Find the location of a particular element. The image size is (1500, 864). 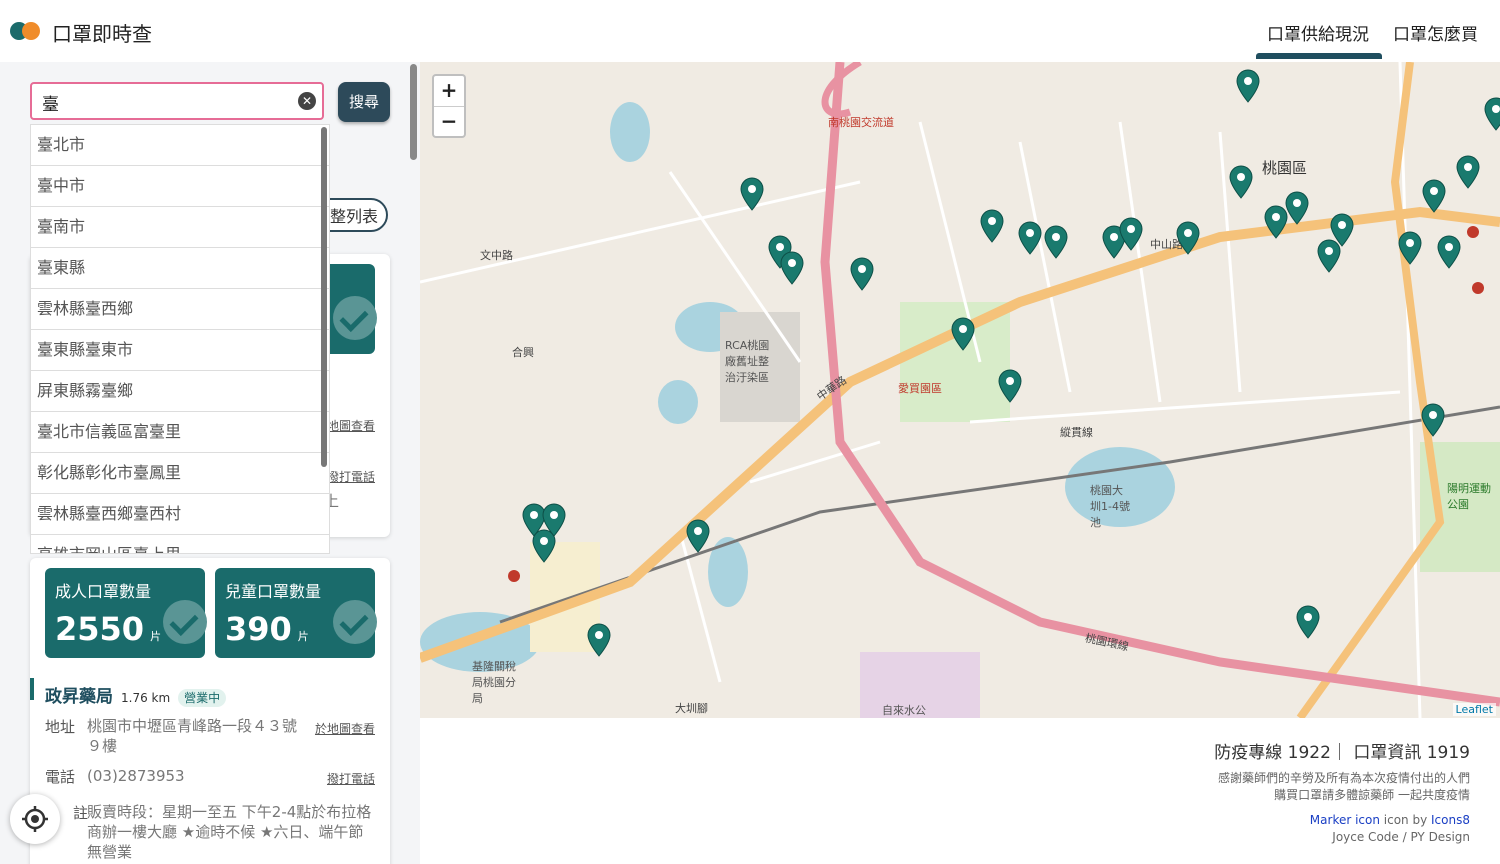

address-value: 桃園市中壢區青峰路一段４３號９樓 is located at coordinates (192, 736).